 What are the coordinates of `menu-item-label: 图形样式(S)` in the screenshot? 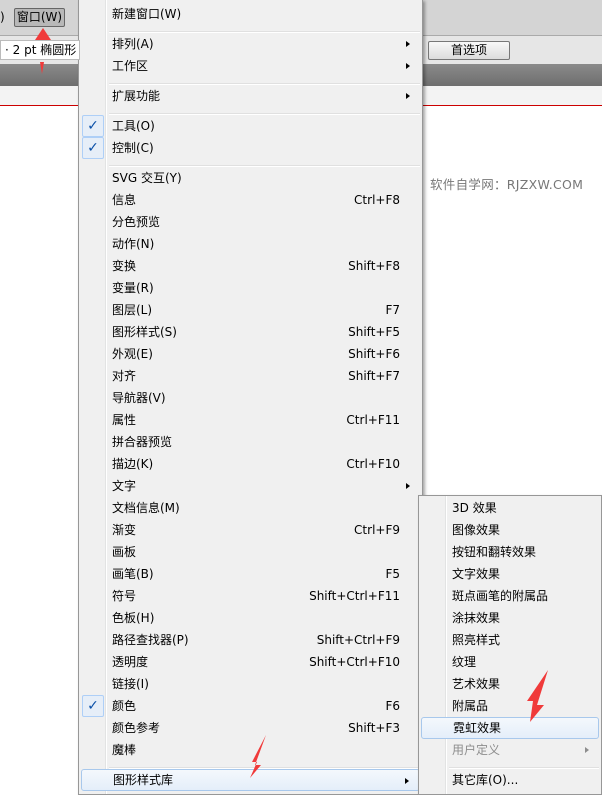 It's located at (144, 332).